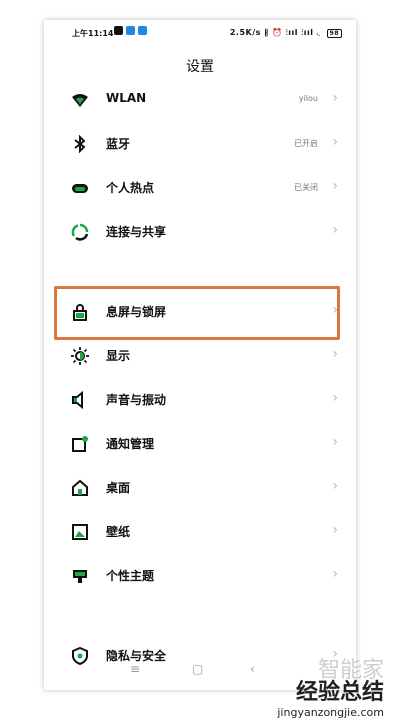  Describe the element at coordinates (200, 400) in the screenshot. I see `settings-item-sound: 声音与振动 ›` at that location.